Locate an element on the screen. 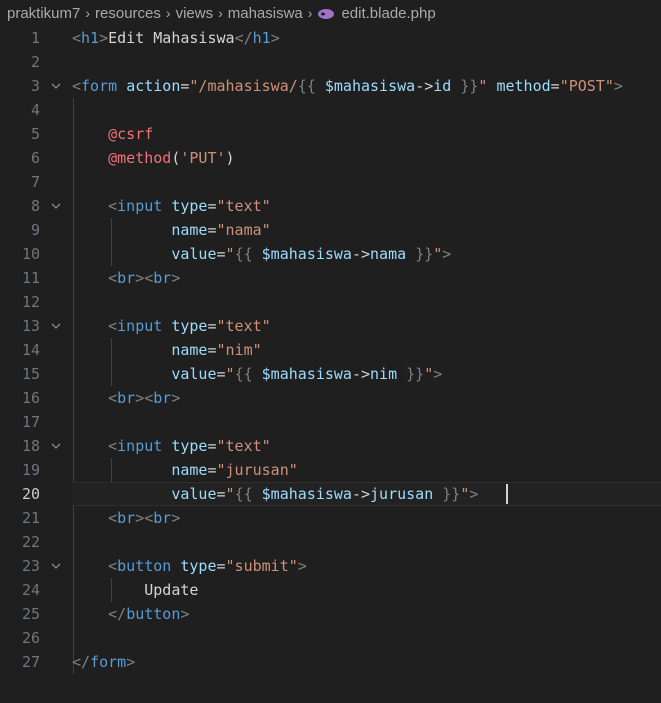 Image resolution: width=661 pixels, height=703 pixels. code-line: 23 <button type="submit"> is located at coordinates (330, 566).